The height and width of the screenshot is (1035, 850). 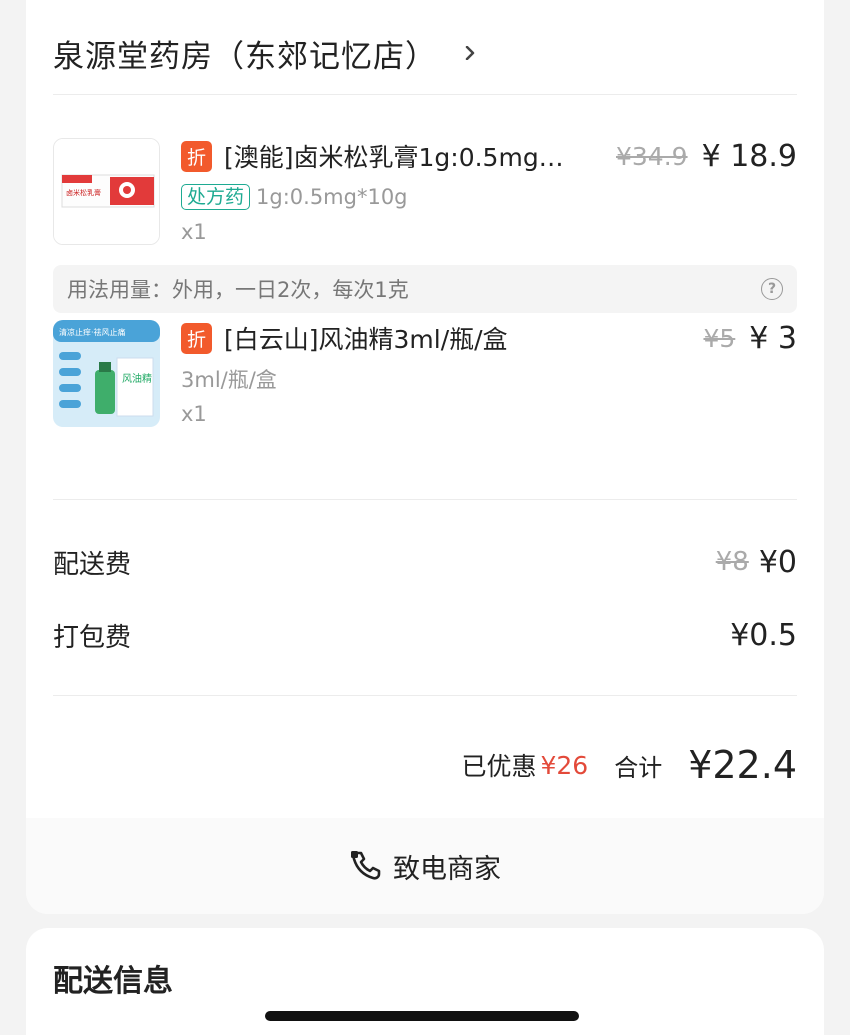 What do you see at coordinates (106, 373) in the screenshot?
I see `product-image: 清凉止痒·祛风止痛 风油精` at bounding box center [106, 373].